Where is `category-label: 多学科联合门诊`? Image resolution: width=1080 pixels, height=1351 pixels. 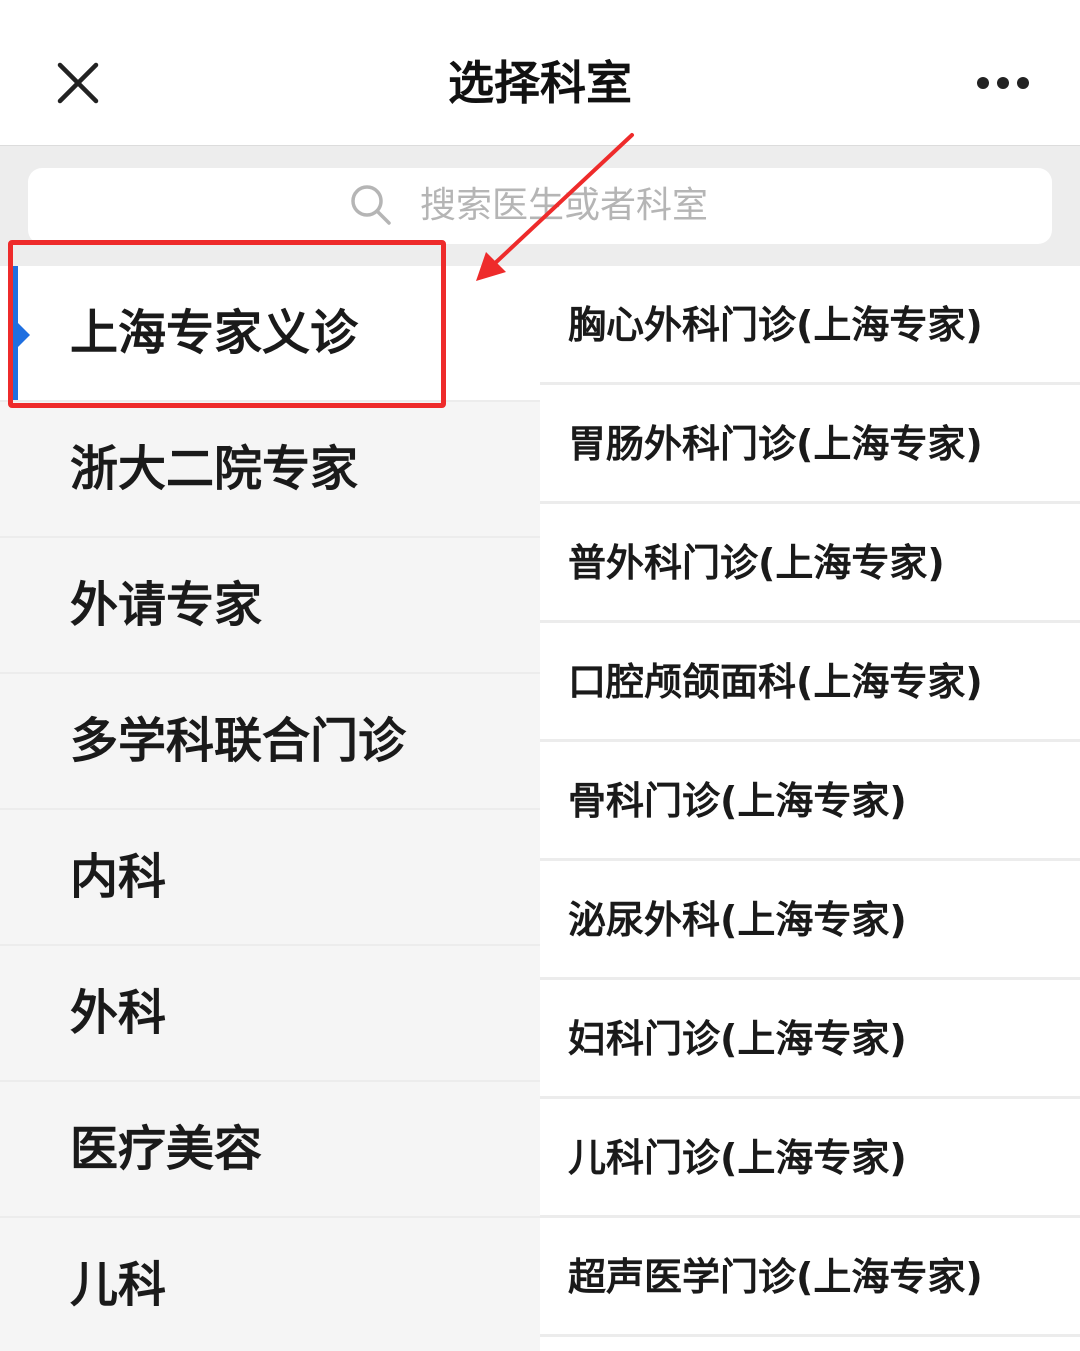 category-label: 多学科联合门诊 is located at coordinates (238, 741).